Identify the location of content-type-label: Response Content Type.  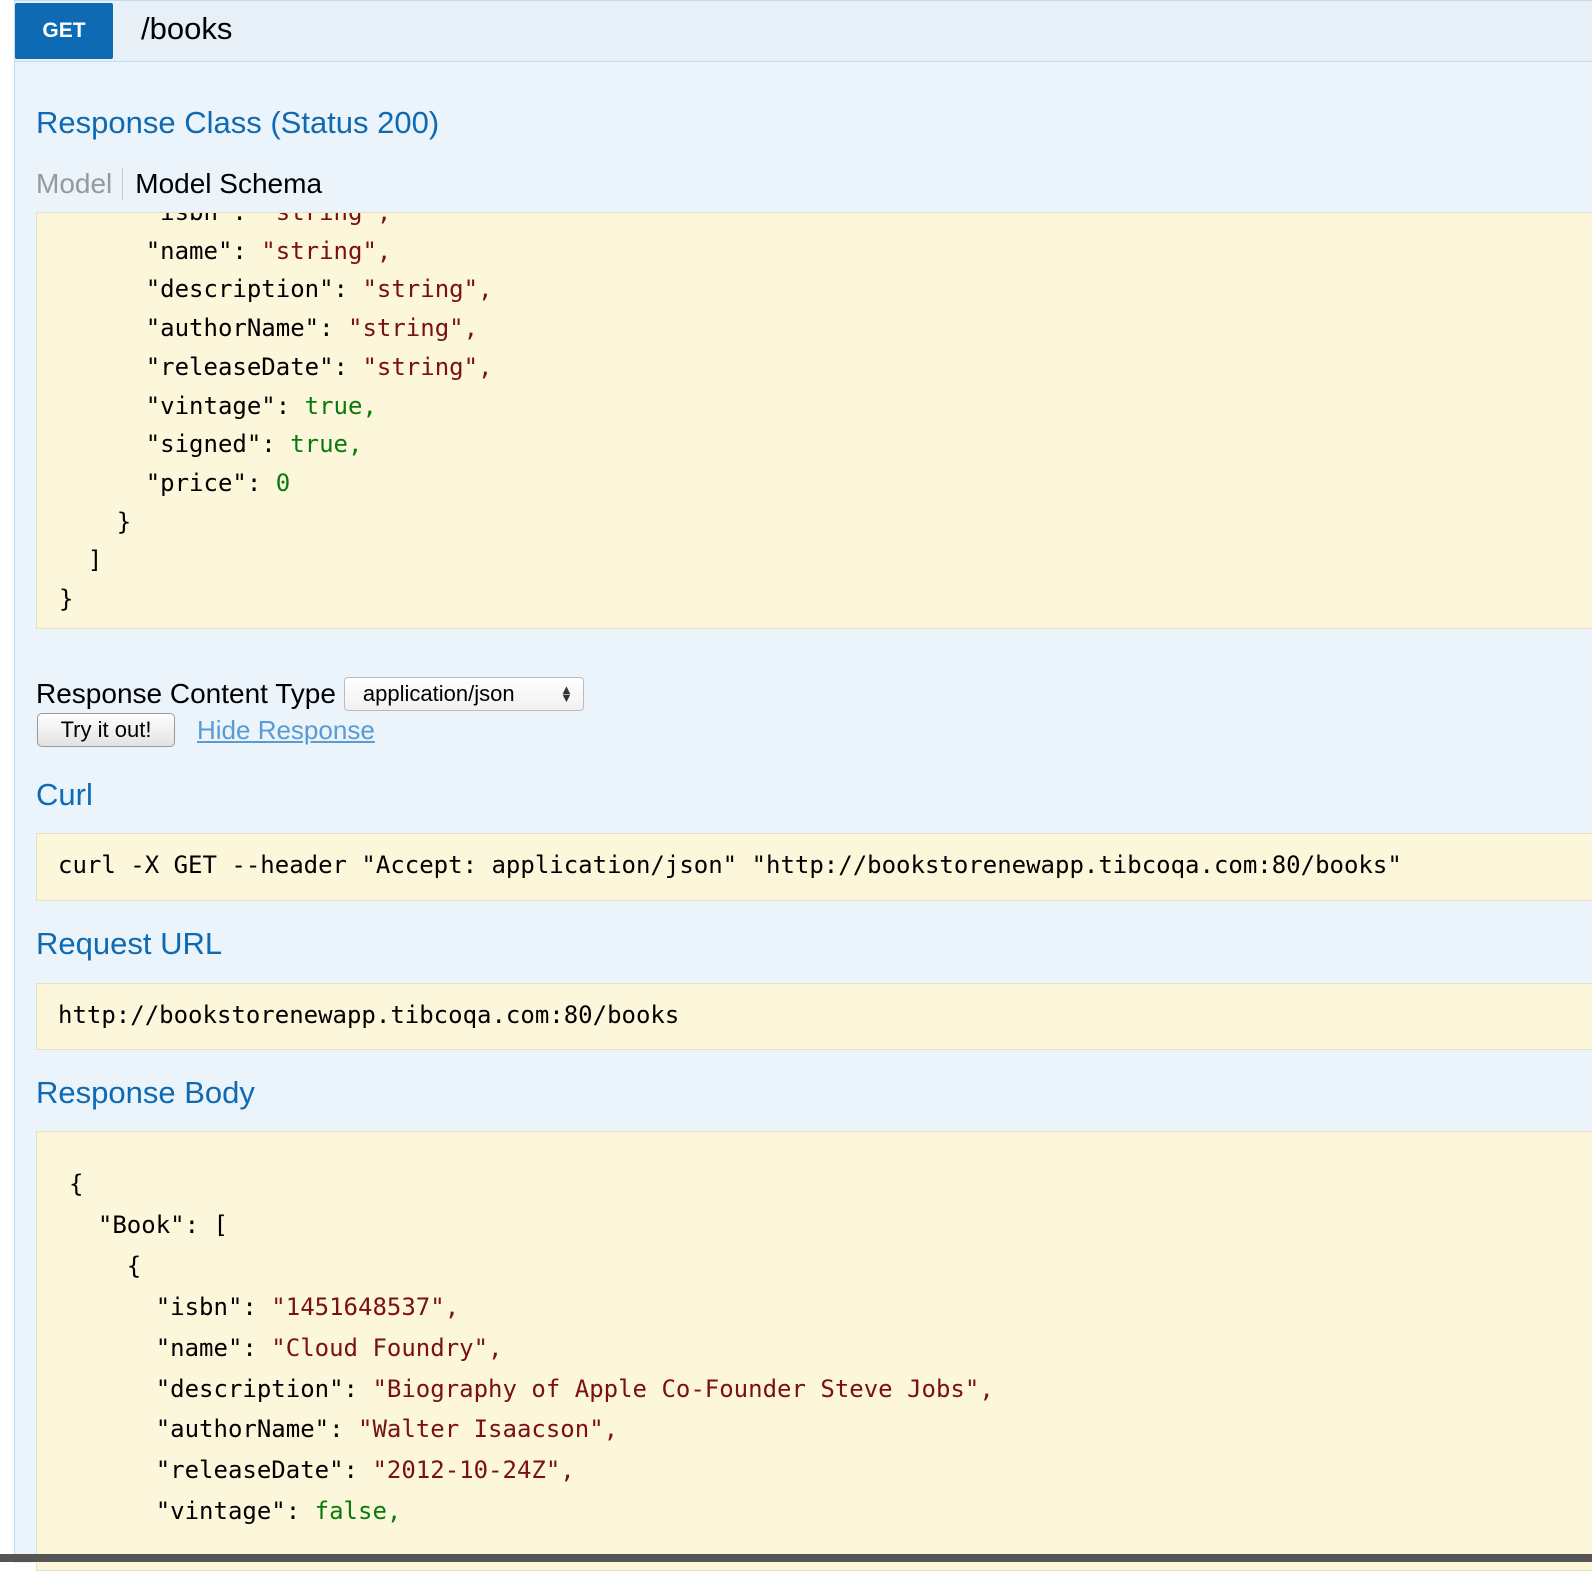
(186, 693).